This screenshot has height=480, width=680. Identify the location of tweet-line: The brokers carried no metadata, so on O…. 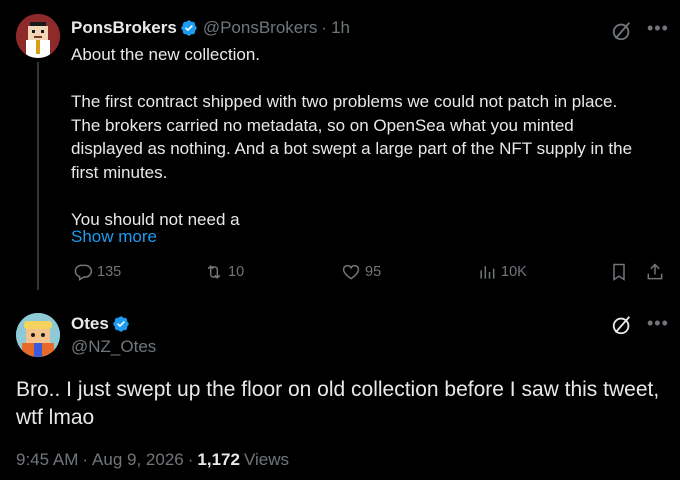
(322, 125).